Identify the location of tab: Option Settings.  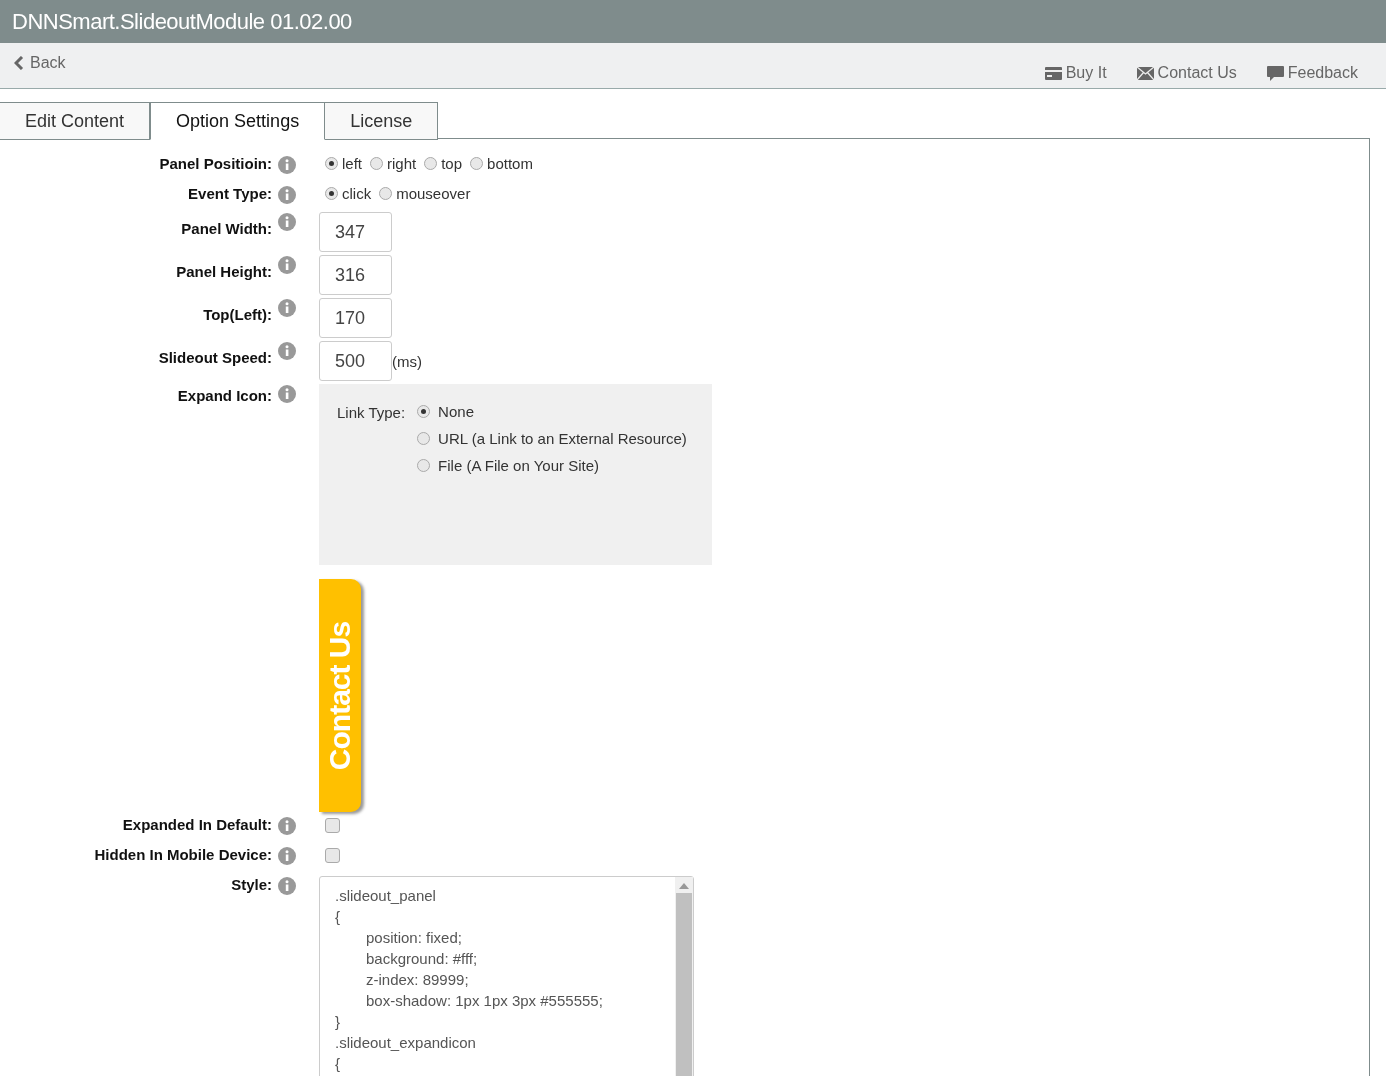
(238, 121).